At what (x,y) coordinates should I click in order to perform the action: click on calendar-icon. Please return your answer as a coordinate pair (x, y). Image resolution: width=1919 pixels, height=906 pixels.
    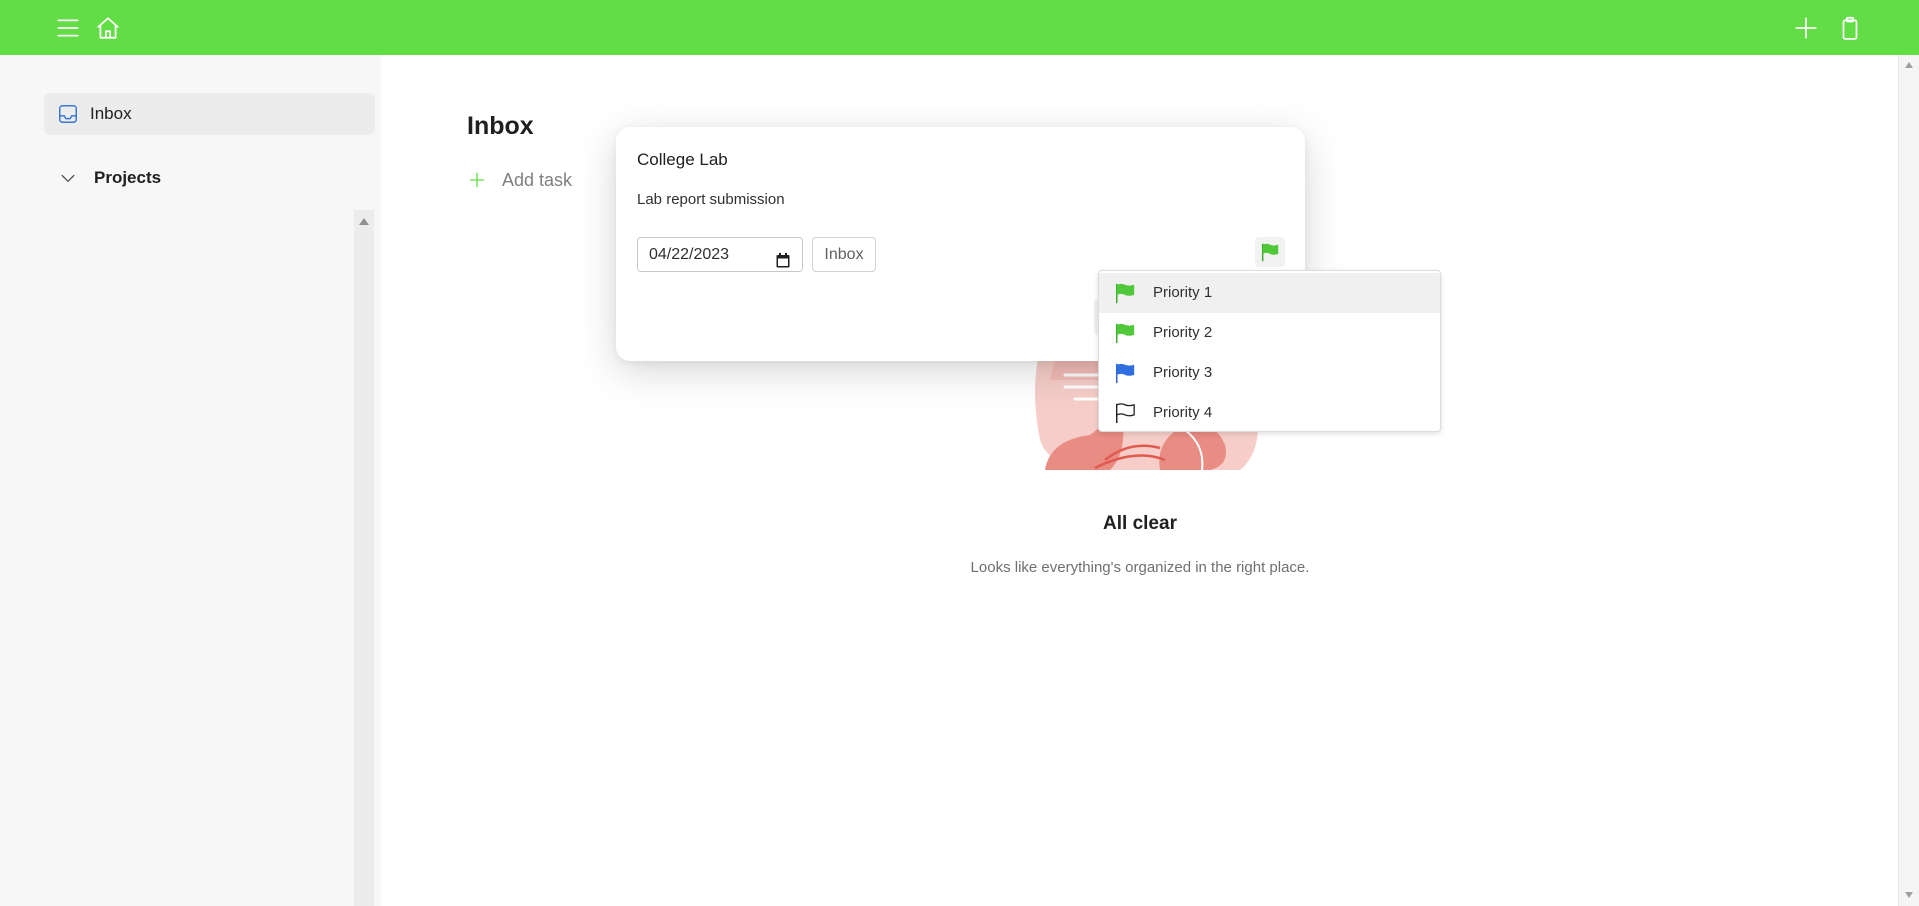
    Looking at the image, I should click on (783, 257).